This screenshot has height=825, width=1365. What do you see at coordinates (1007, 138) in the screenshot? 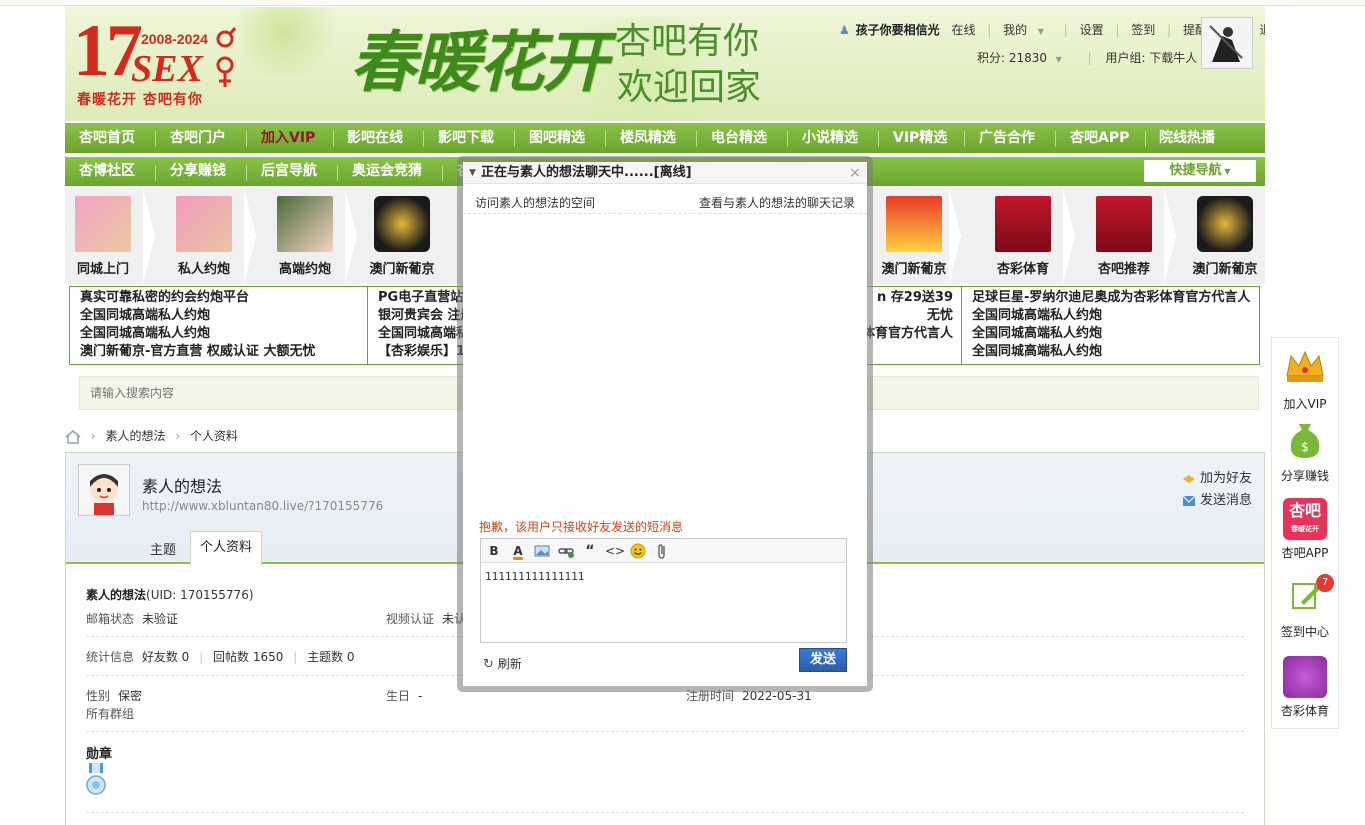
I see `nav-ads: 广告合作` at bounding box center [1007, 138].